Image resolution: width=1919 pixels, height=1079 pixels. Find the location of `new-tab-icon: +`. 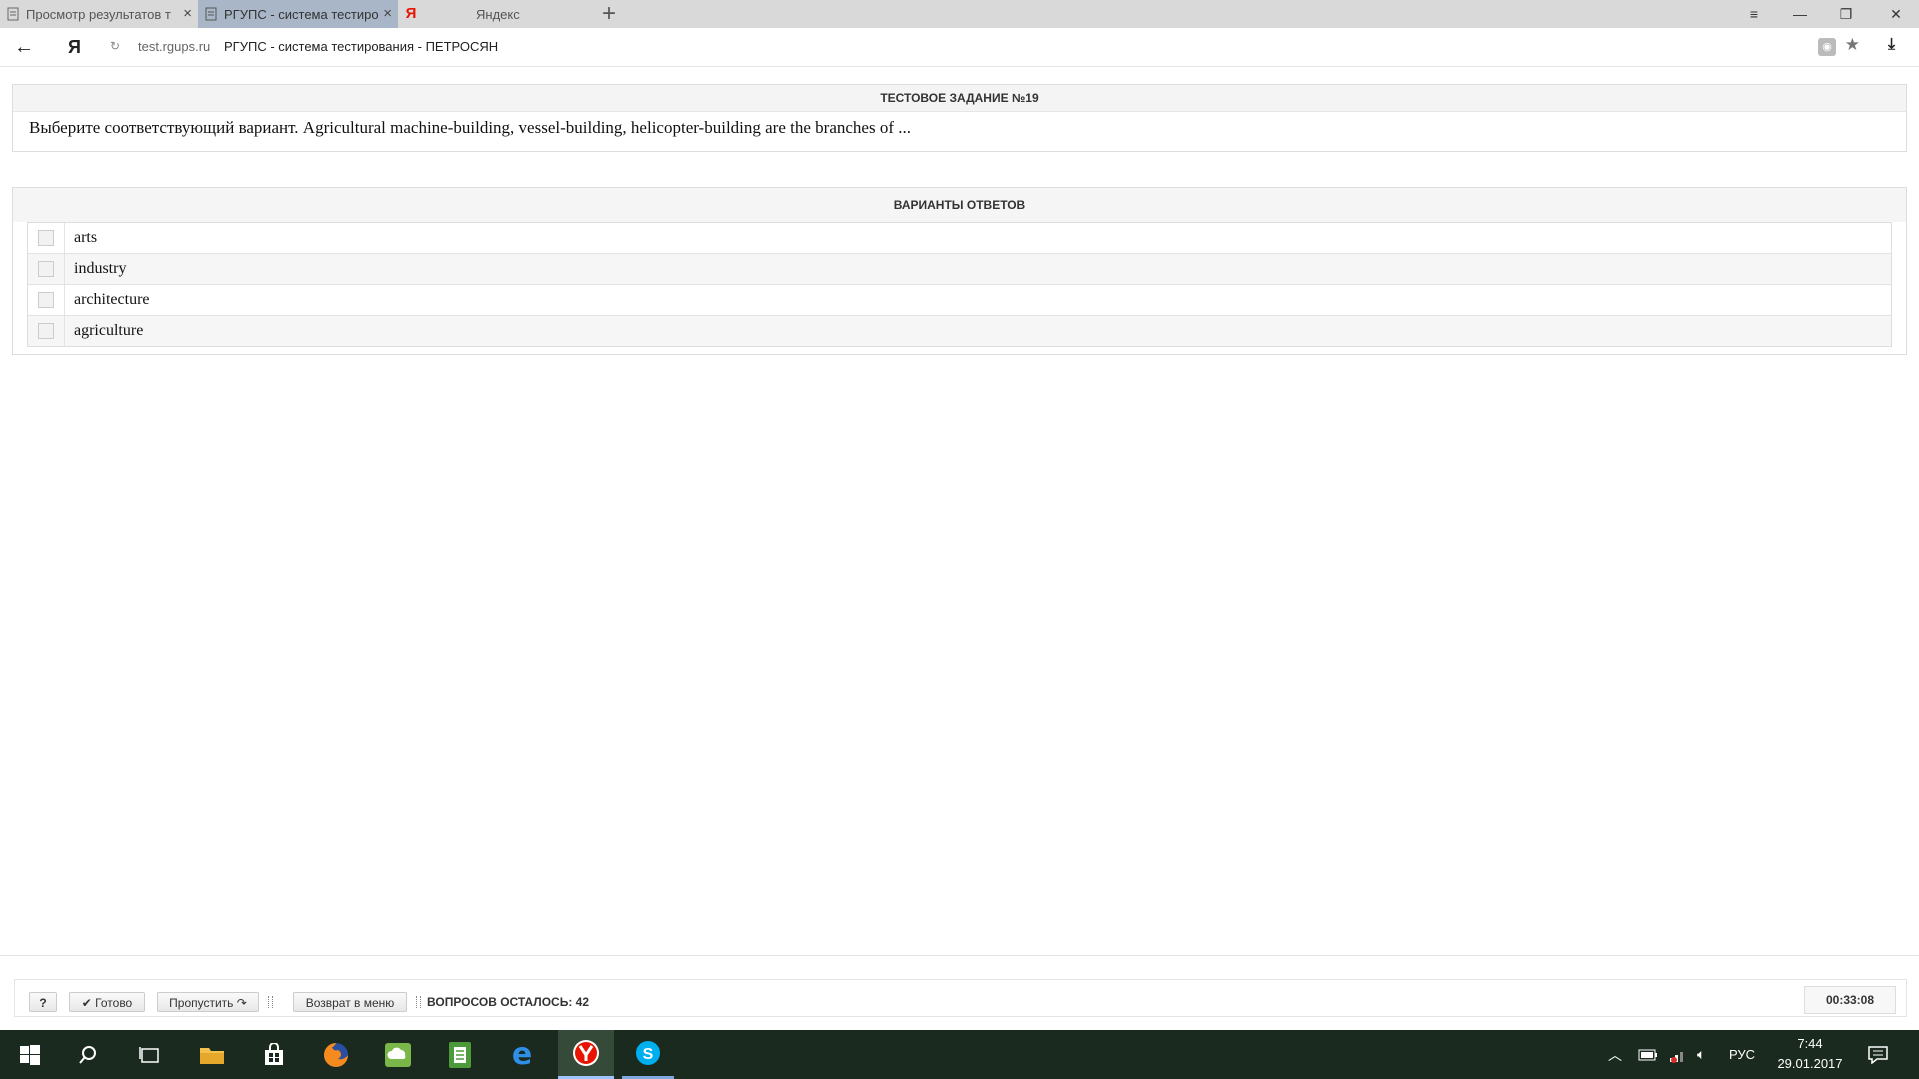

new-tab-icon: + is located at coordinates (609, 14).